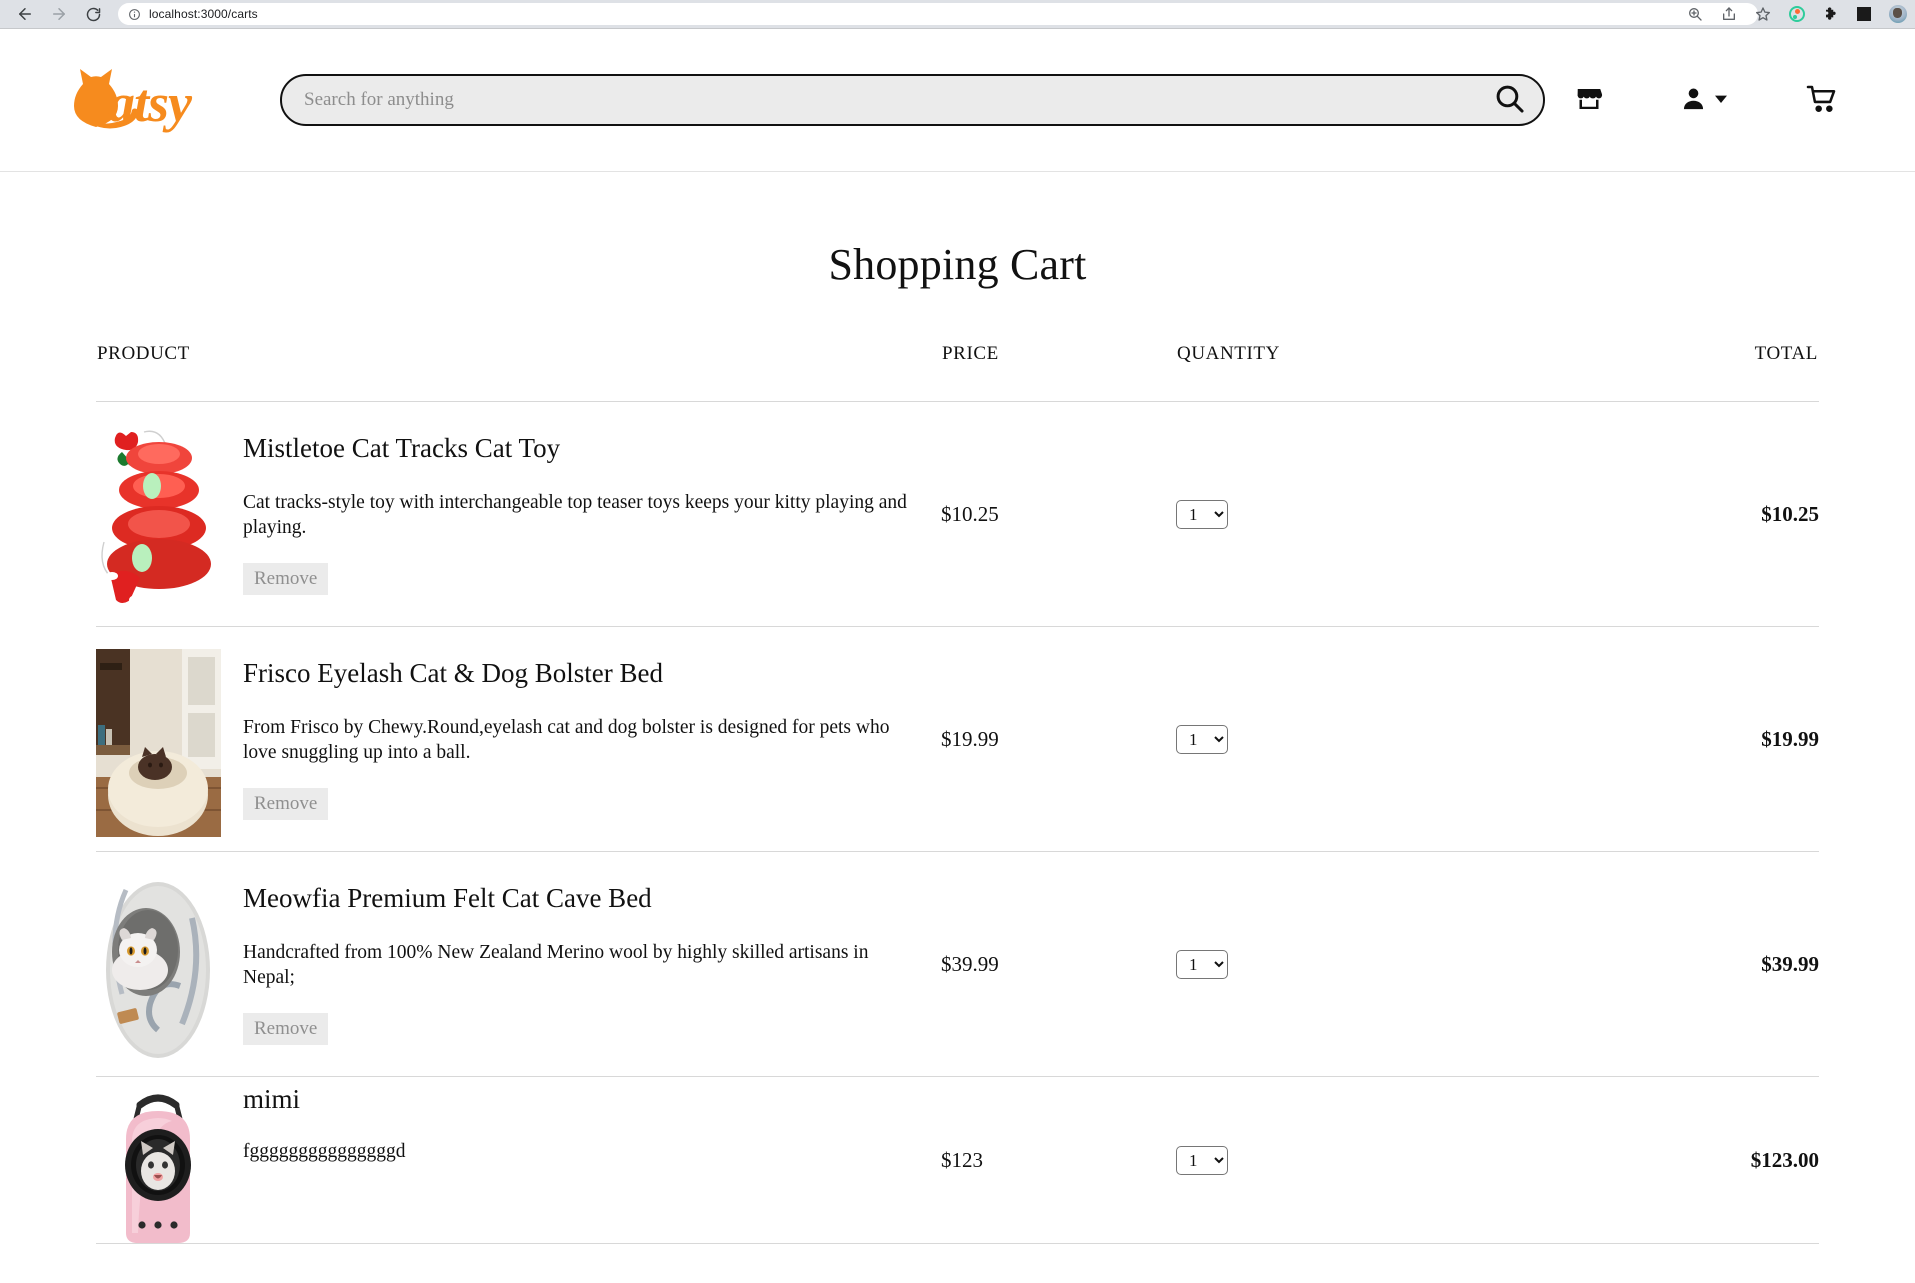 This screenshot has width=1915, height=1283. Describe the element at coordinates (313, 1131) in the screenshot. I see `product-info: mimi fgggggggggggggggd` at that location.